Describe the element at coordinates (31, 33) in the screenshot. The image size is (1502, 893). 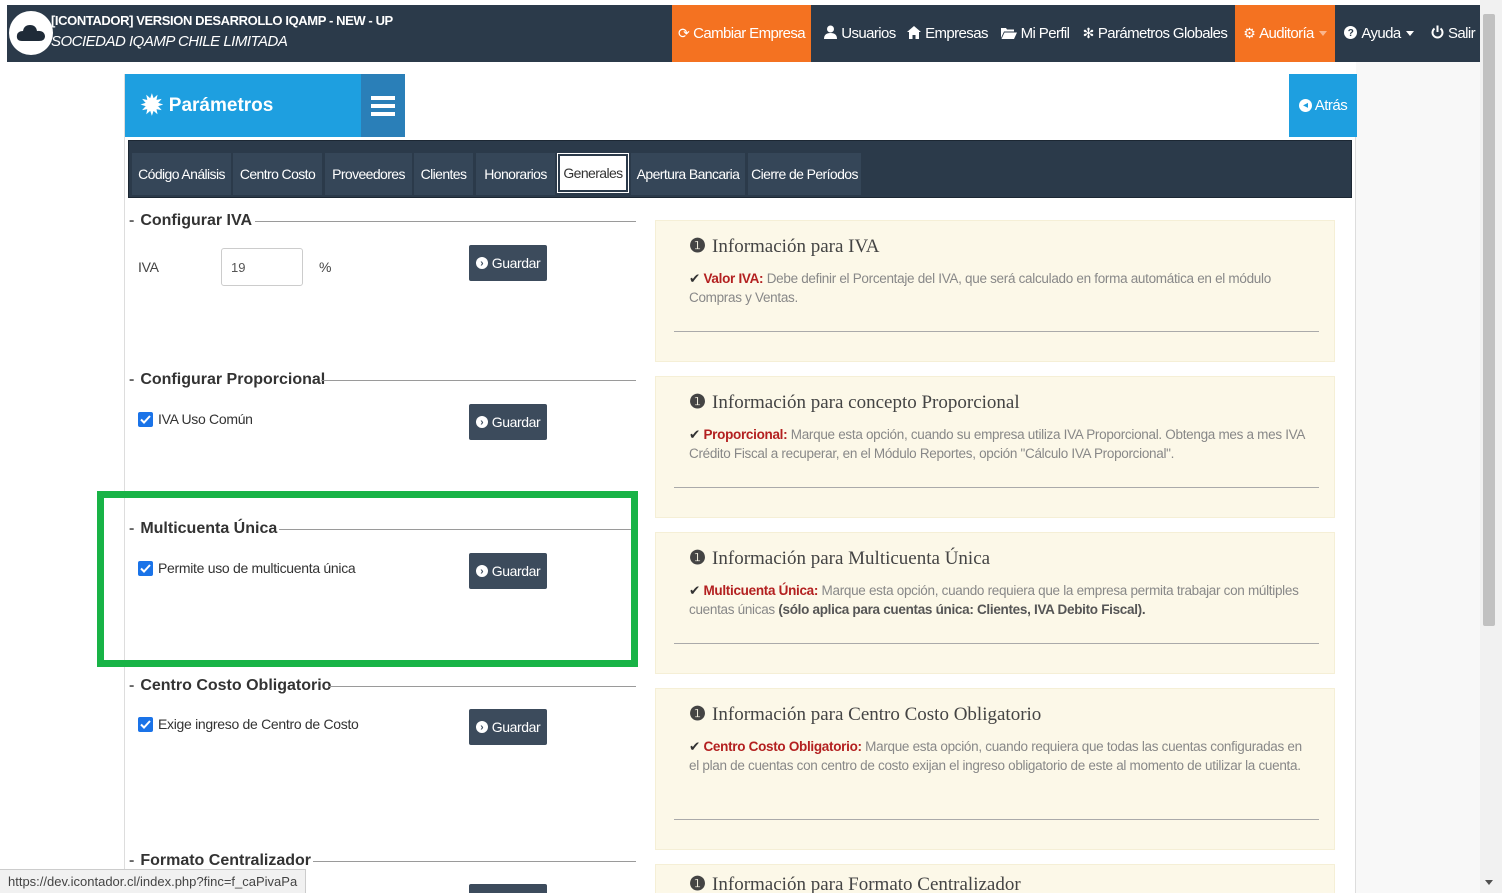
I see `cloud-logo-icon` at that location.